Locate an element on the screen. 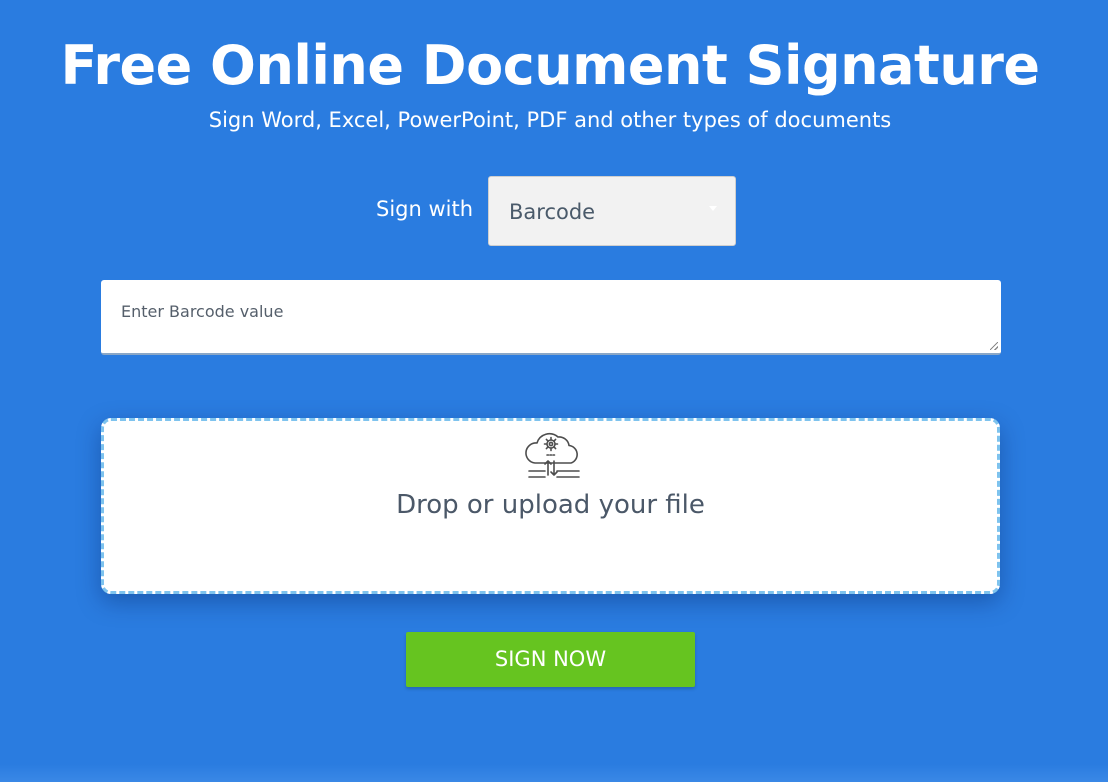 The height and width of the screenshot is (782, 1108). barcode-value-input is located at coordinates (551, 316).